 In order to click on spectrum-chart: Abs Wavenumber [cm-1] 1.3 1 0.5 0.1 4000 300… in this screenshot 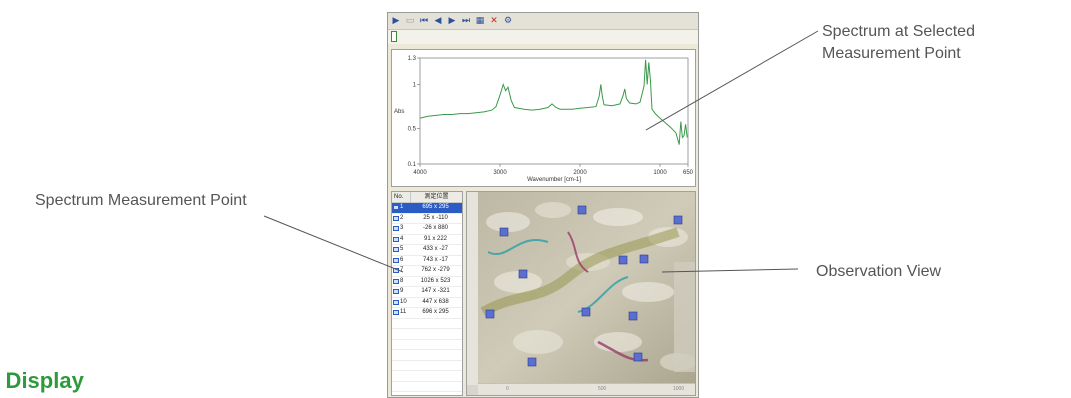, I will do `click(544, 119)`.